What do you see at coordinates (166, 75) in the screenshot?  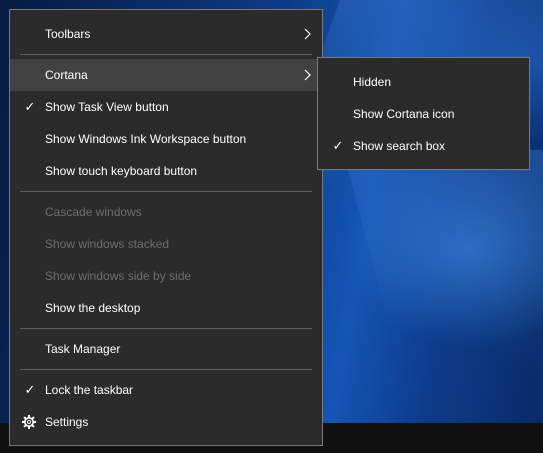 I see `menu-item-cortana: Cortana` at bounding box center [166, 75].